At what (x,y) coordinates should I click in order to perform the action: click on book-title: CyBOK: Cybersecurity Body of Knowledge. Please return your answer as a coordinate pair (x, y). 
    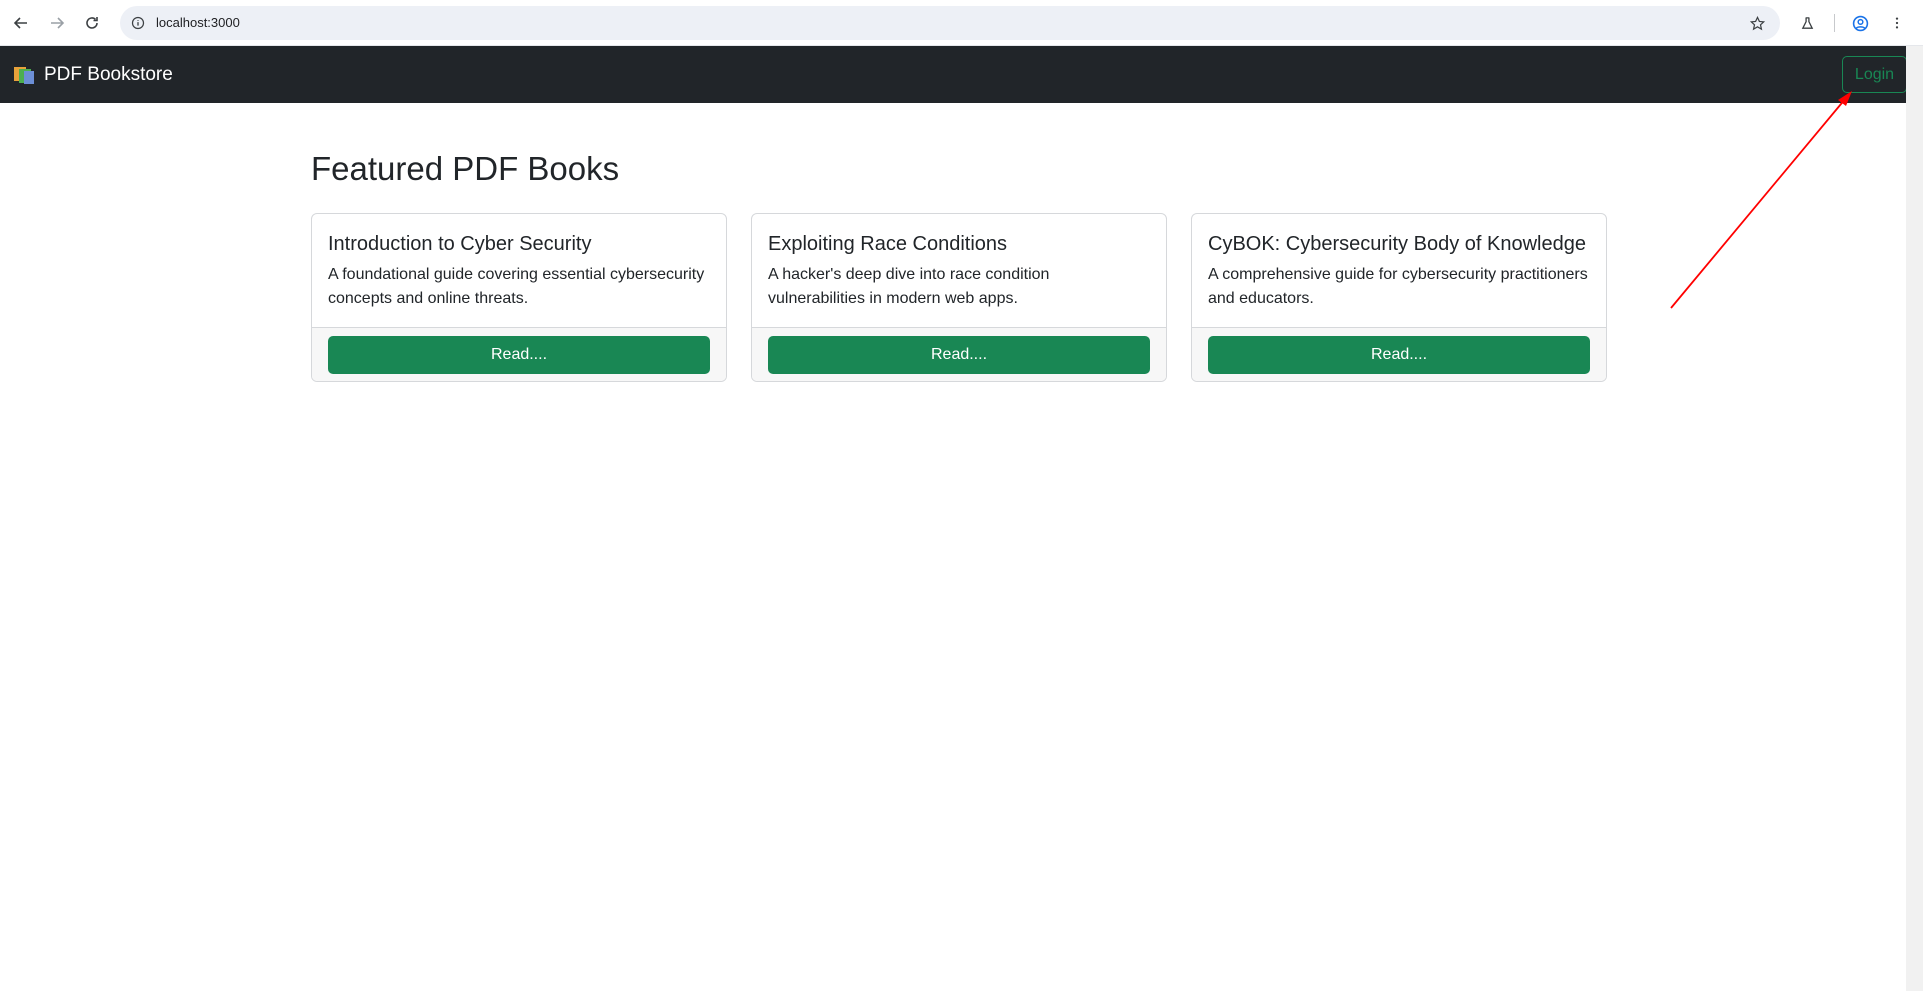
    Looking at the image, I should click on (1397, 244).